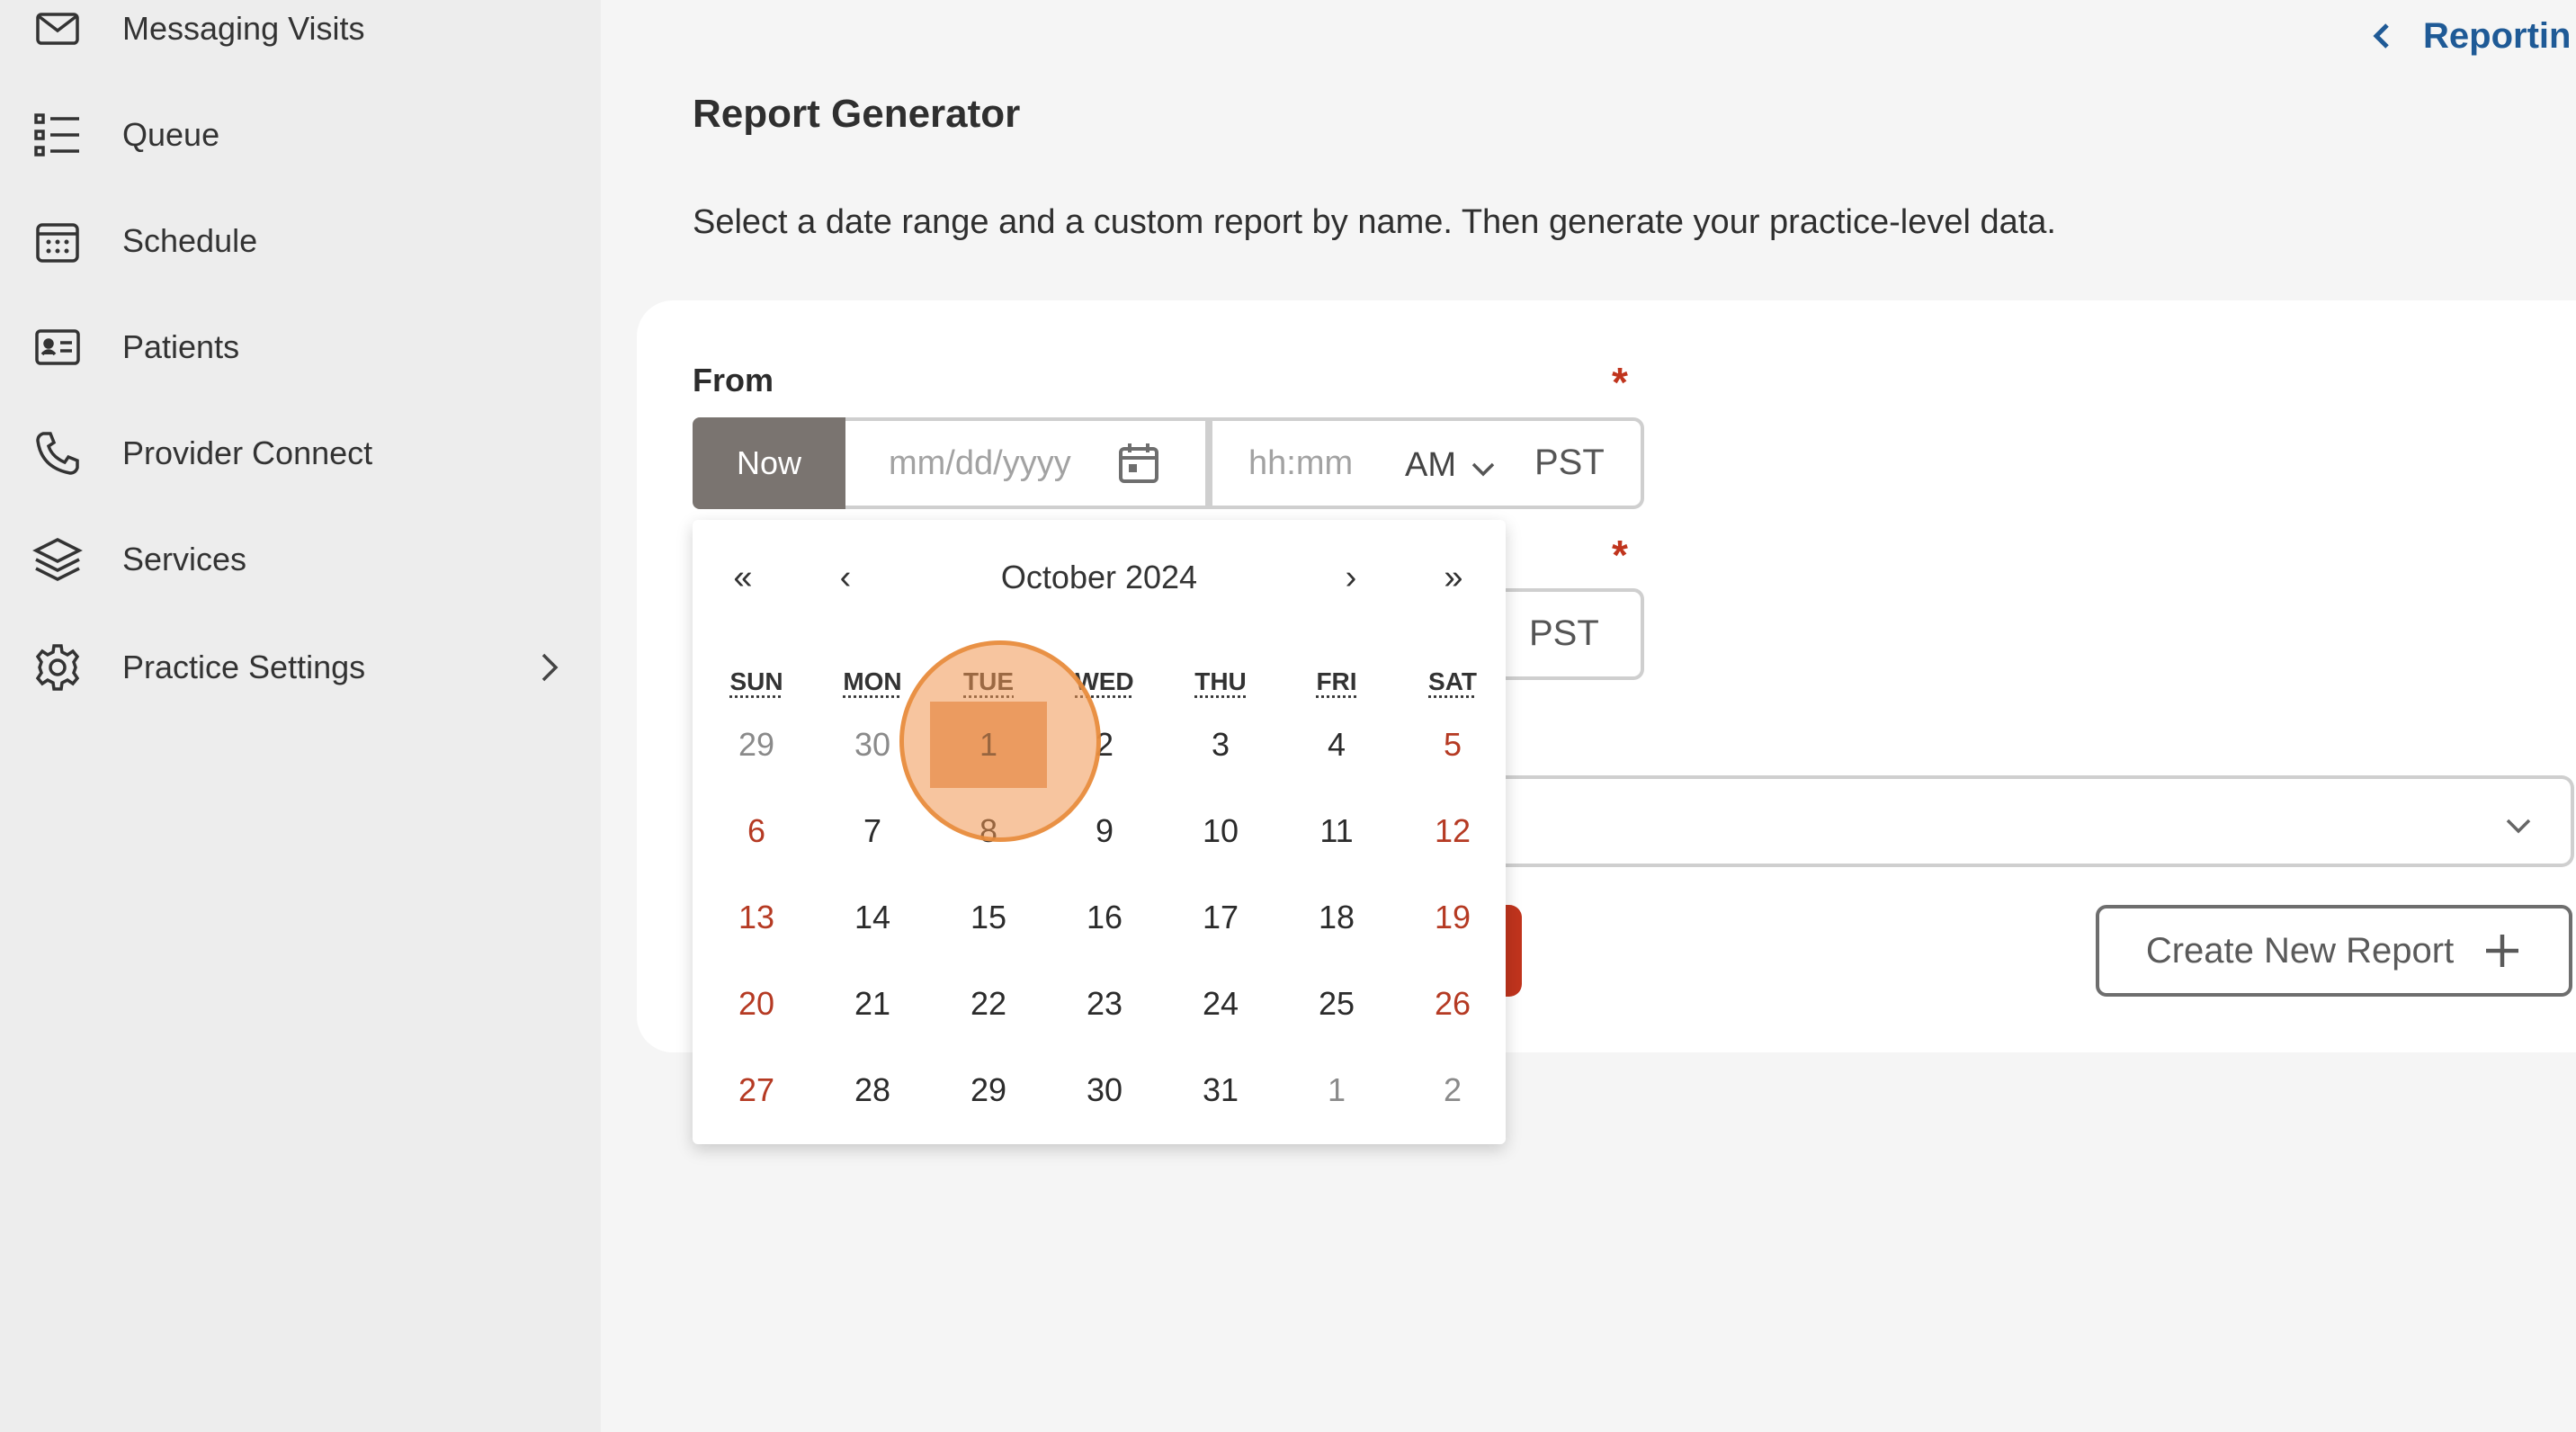 This screenshot has width=2576, height=1432. Describe the element at coordinates (1336, 745) in the screenshot. I see `calendar-day: 4` at that location.